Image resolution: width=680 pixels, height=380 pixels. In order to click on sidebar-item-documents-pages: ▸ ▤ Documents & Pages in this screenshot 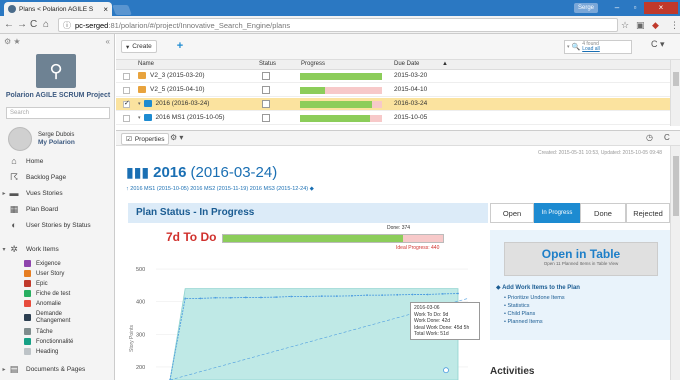, I will do `click(57, 369)`.